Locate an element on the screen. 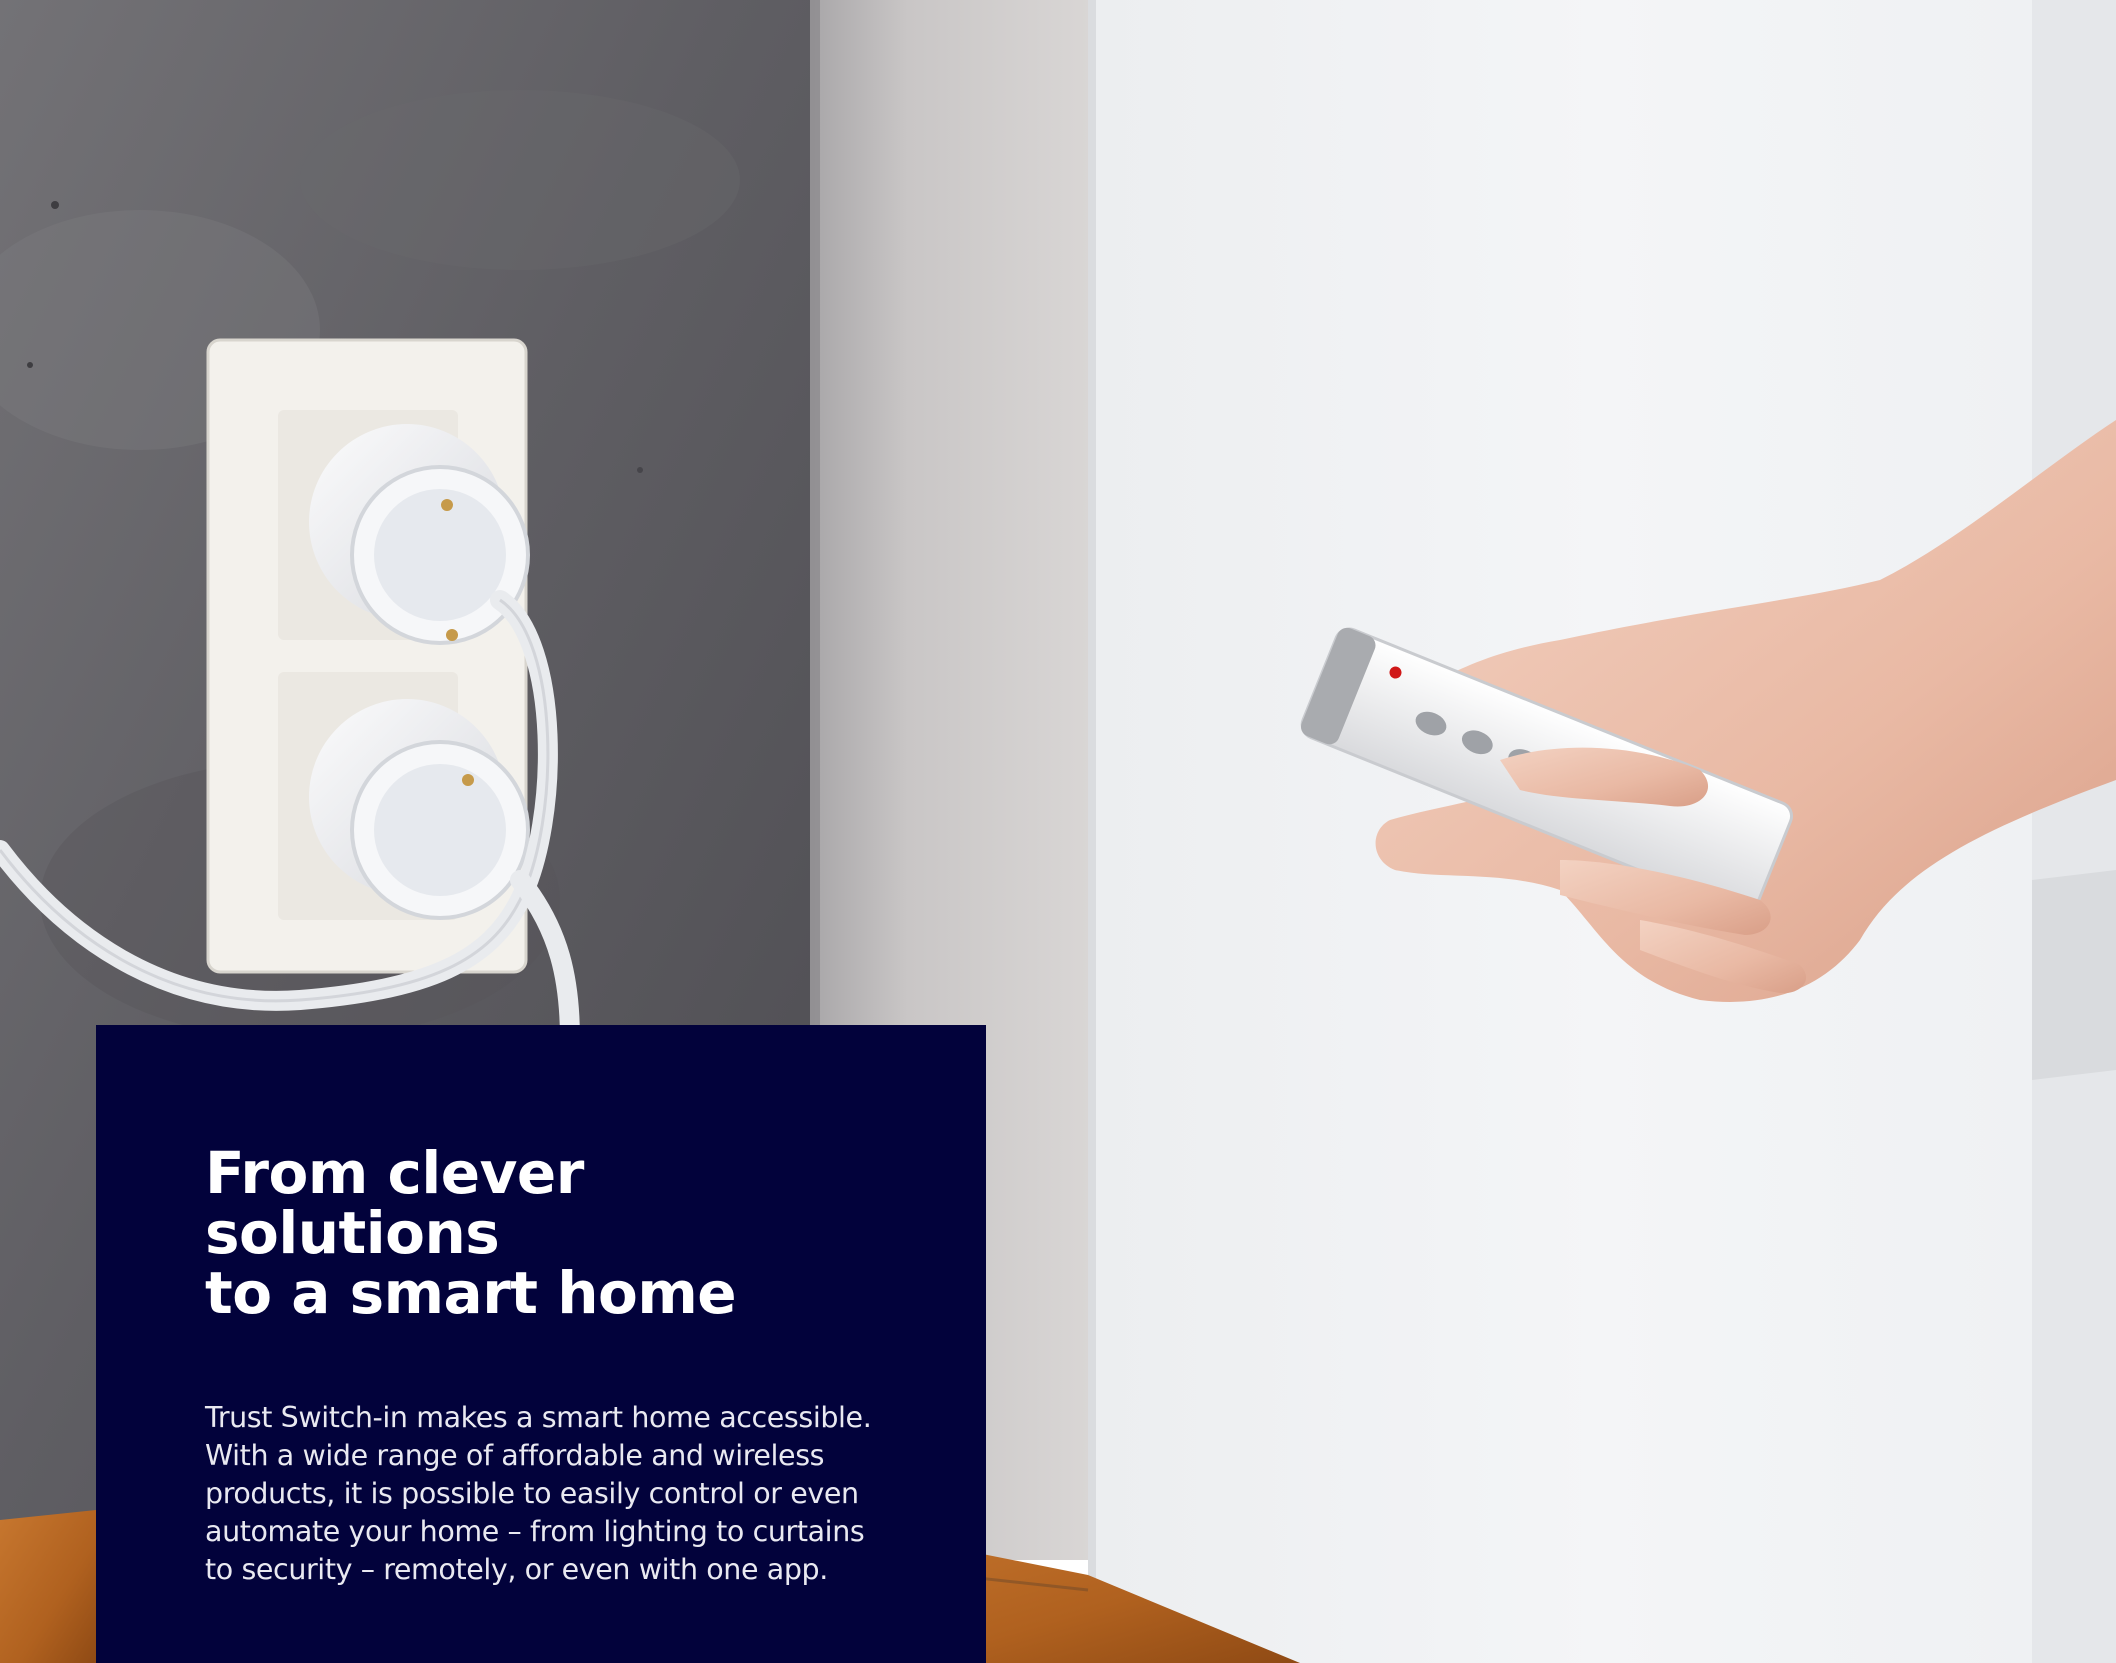  headline: From clever solutions to a smart home is located at coordinates (471, 1233).